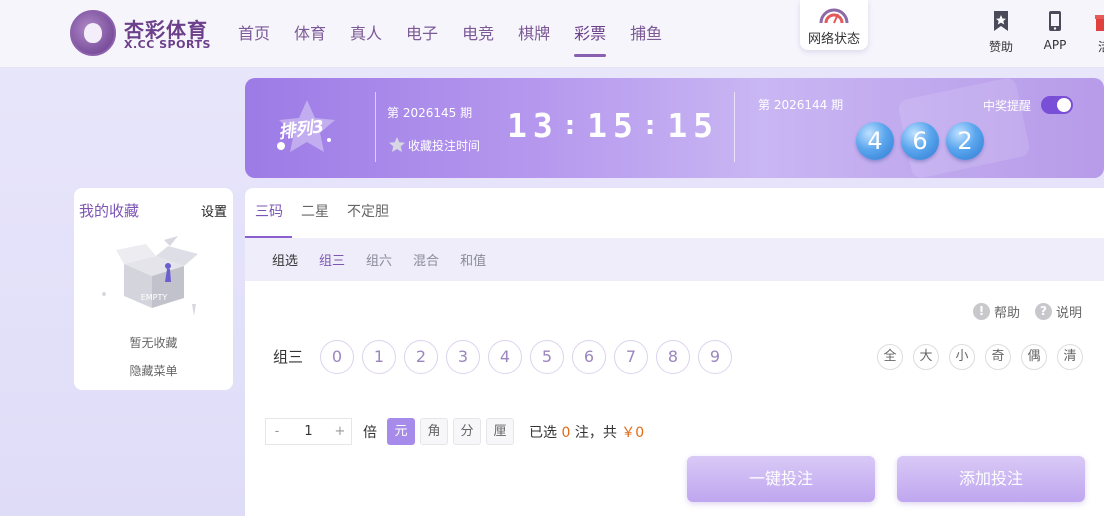 This screenshot has height=516, width=1104. What do you see at coordinates (590, 39) in the screenshot?
I see `nav-lottery: 彩票` at bounding box center [590, 39].